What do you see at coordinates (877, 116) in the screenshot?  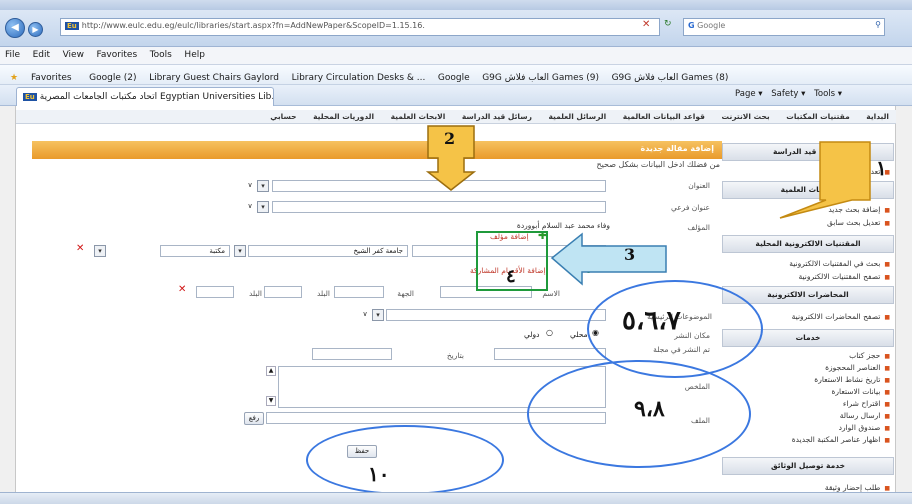 I see `nav-home: البداية` at bounding box center [877, 116].